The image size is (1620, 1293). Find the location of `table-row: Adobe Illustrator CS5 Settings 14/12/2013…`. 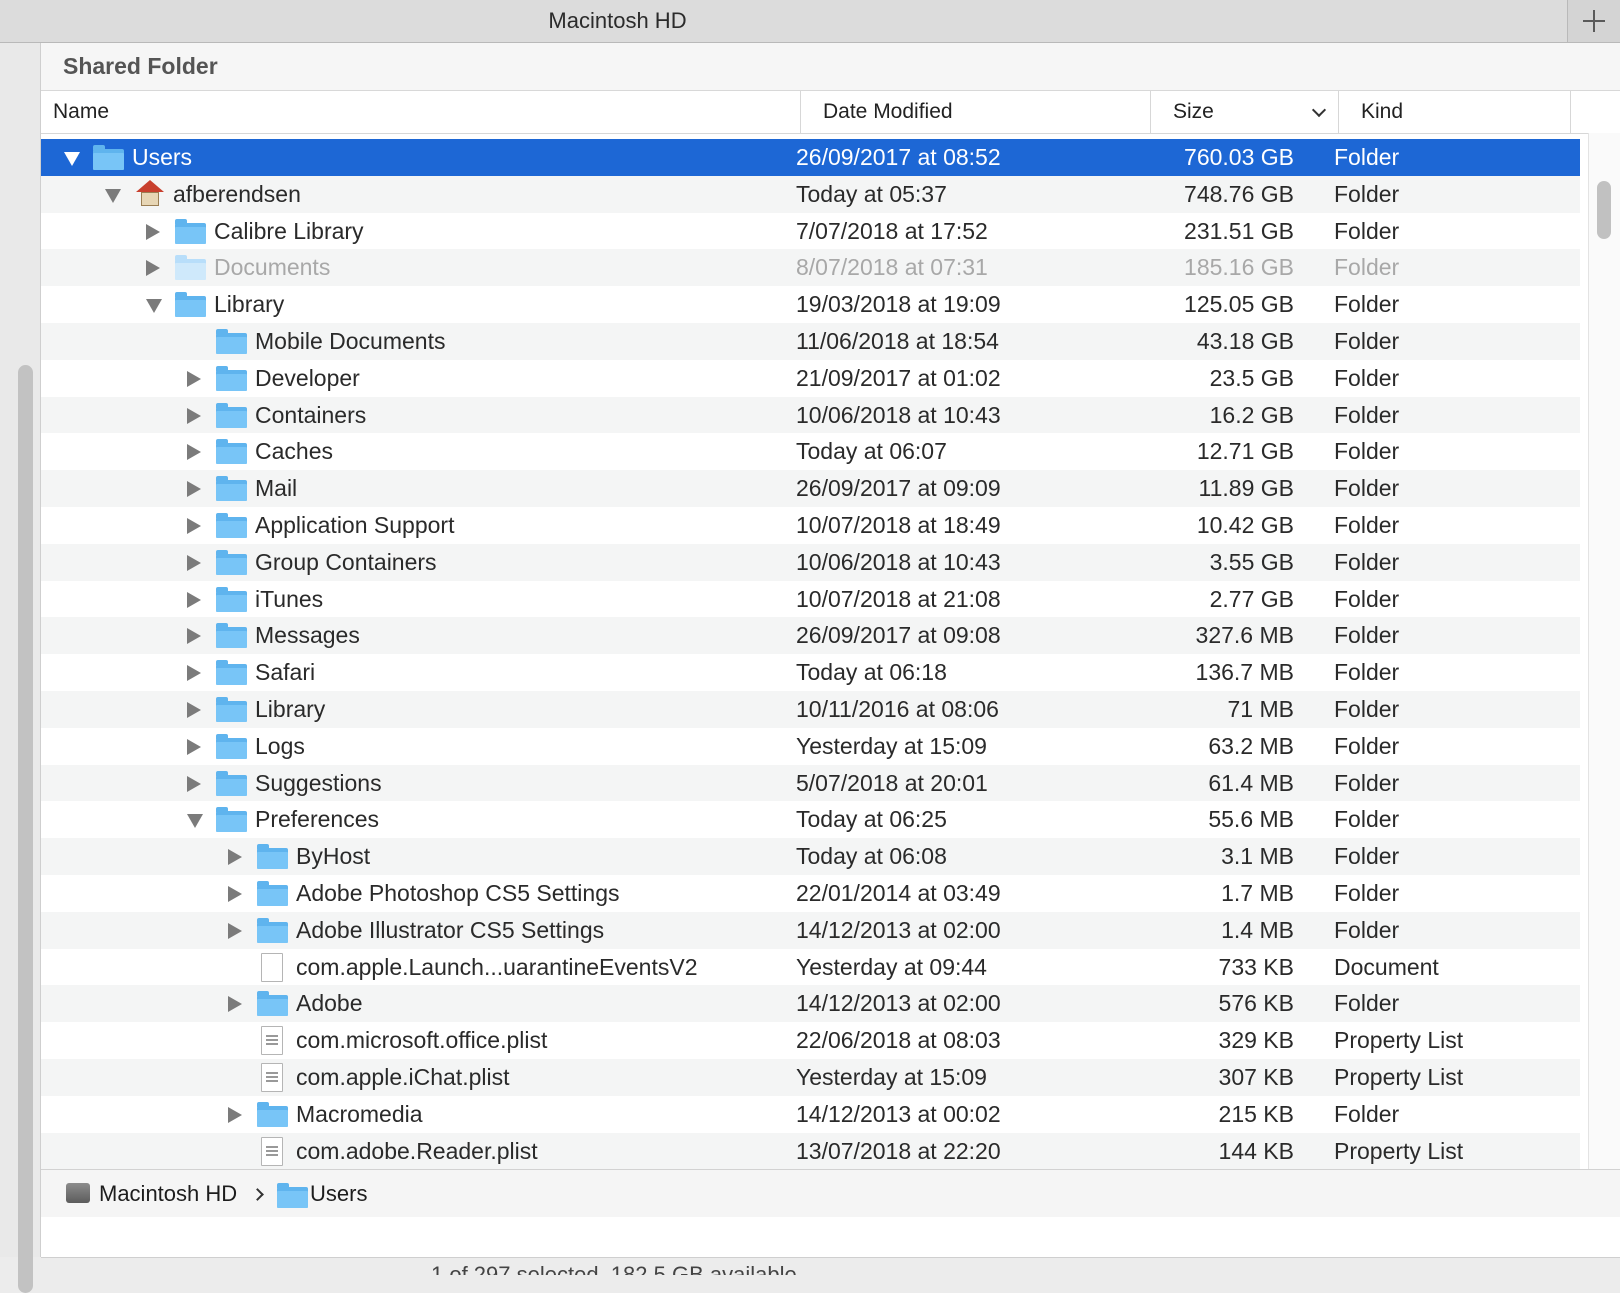

table-row: Adobe Illustrator CS5 Settings 14/12/2013… is located at coordinates (810, 930).